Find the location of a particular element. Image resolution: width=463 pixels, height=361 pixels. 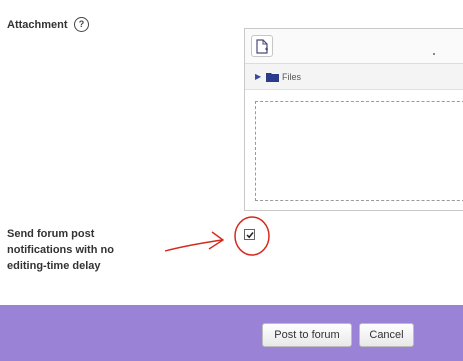

folder-icon is located at coordinates (272, 77).